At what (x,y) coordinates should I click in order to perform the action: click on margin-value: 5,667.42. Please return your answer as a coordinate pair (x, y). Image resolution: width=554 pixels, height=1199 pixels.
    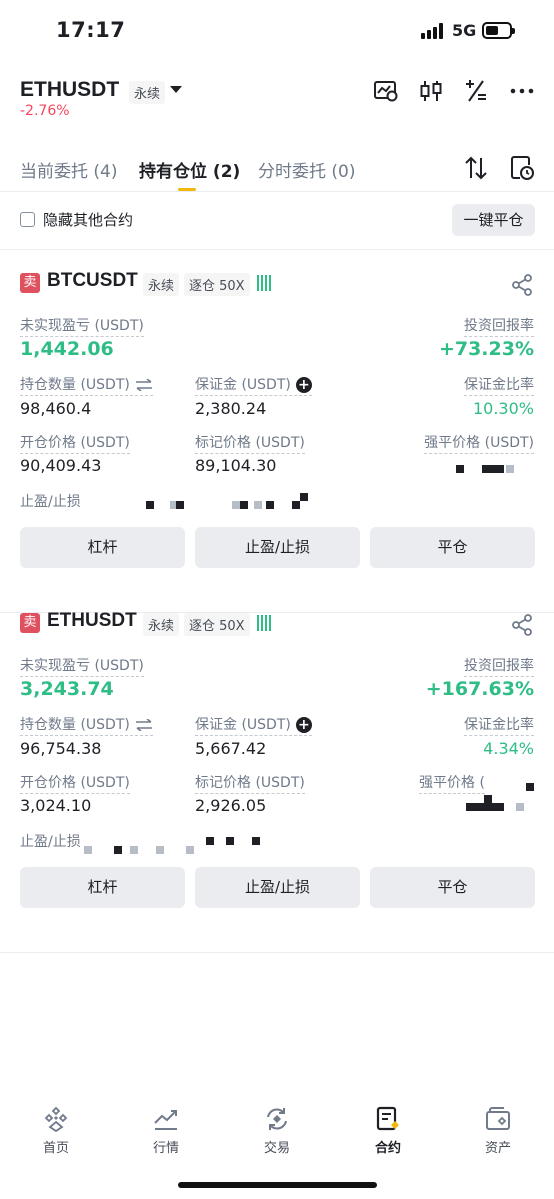
    Looking at the image, I should click on (231, 748).